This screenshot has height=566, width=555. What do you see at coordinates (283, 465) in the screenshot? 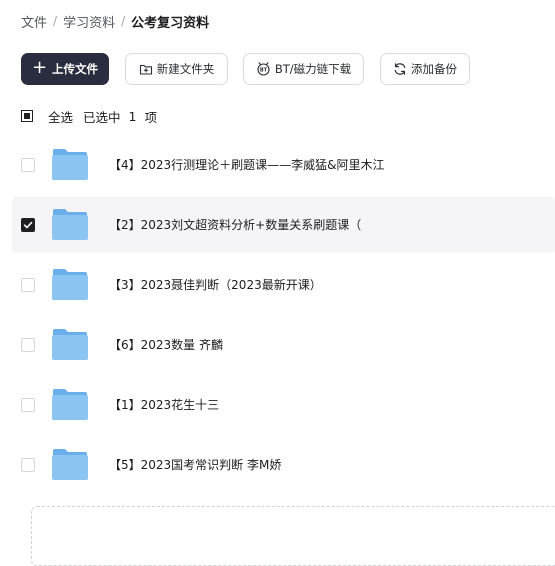
I see `file-row: 【5】2023国考常识判断 李M娇` at bounding box center [283, 465].